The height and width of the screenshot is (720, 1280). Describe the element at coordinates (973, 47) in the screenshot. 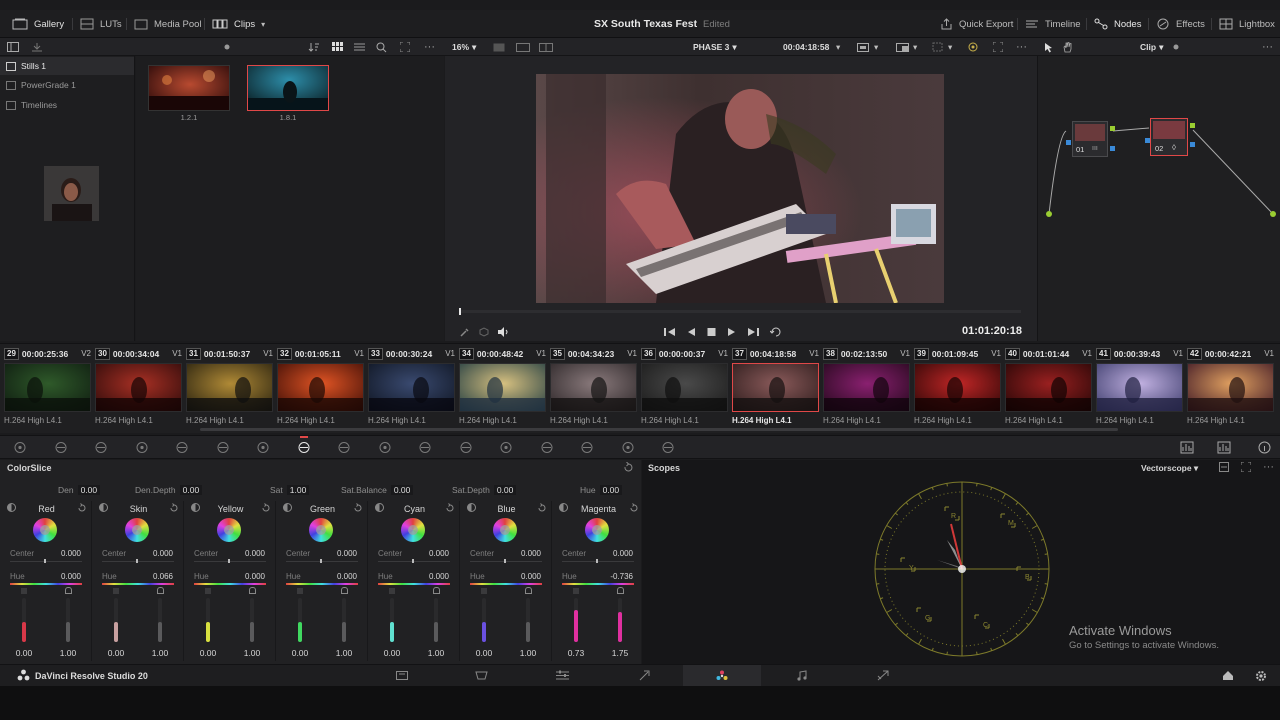

I see `highlight-icon` at that location.